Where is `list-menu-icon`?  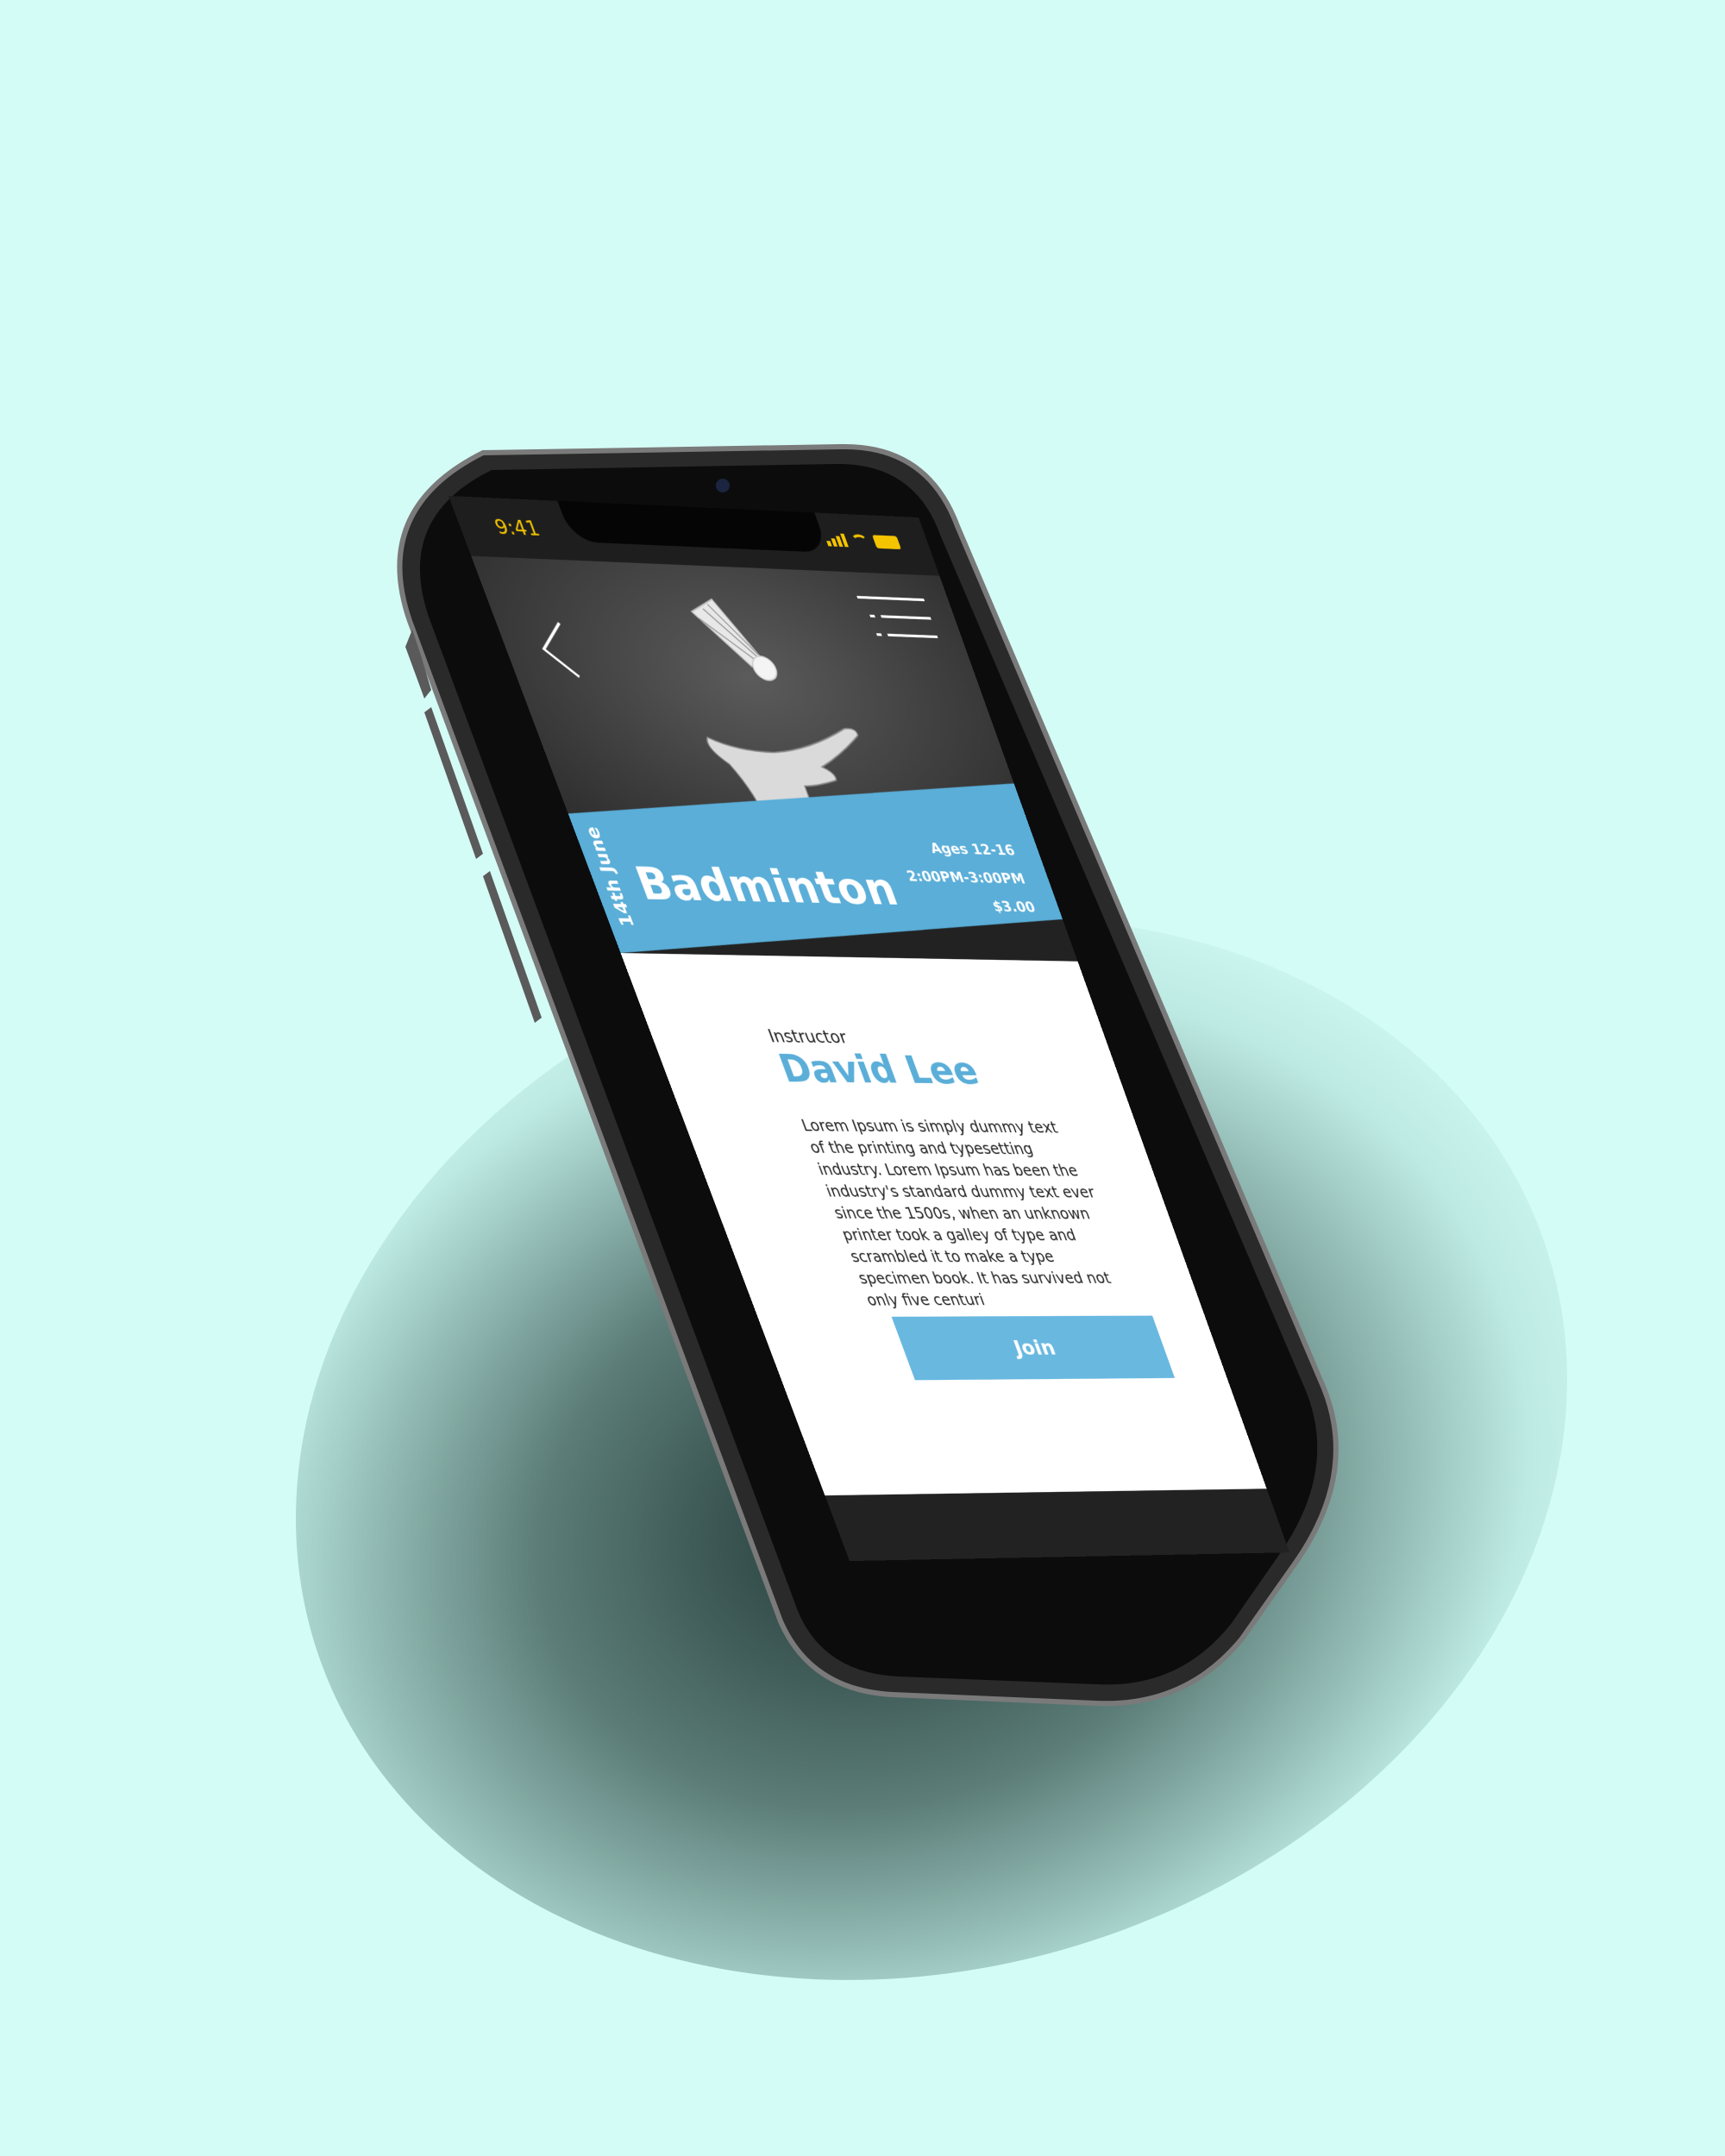
list-menu-icon is located at coordinates (899, 619).